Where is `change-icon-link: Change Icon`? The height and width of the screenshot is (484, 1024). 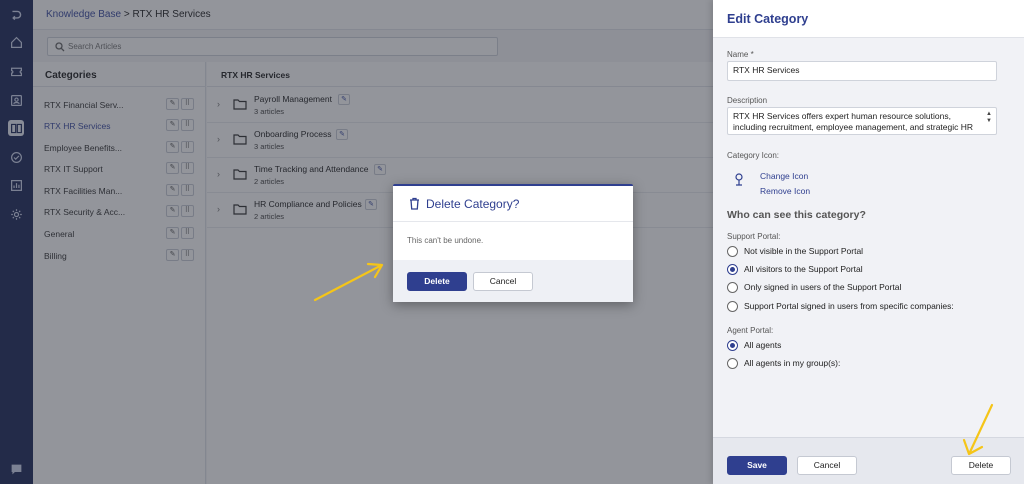 change-icon-link: Change Icon is located at coordinates (784, 176).